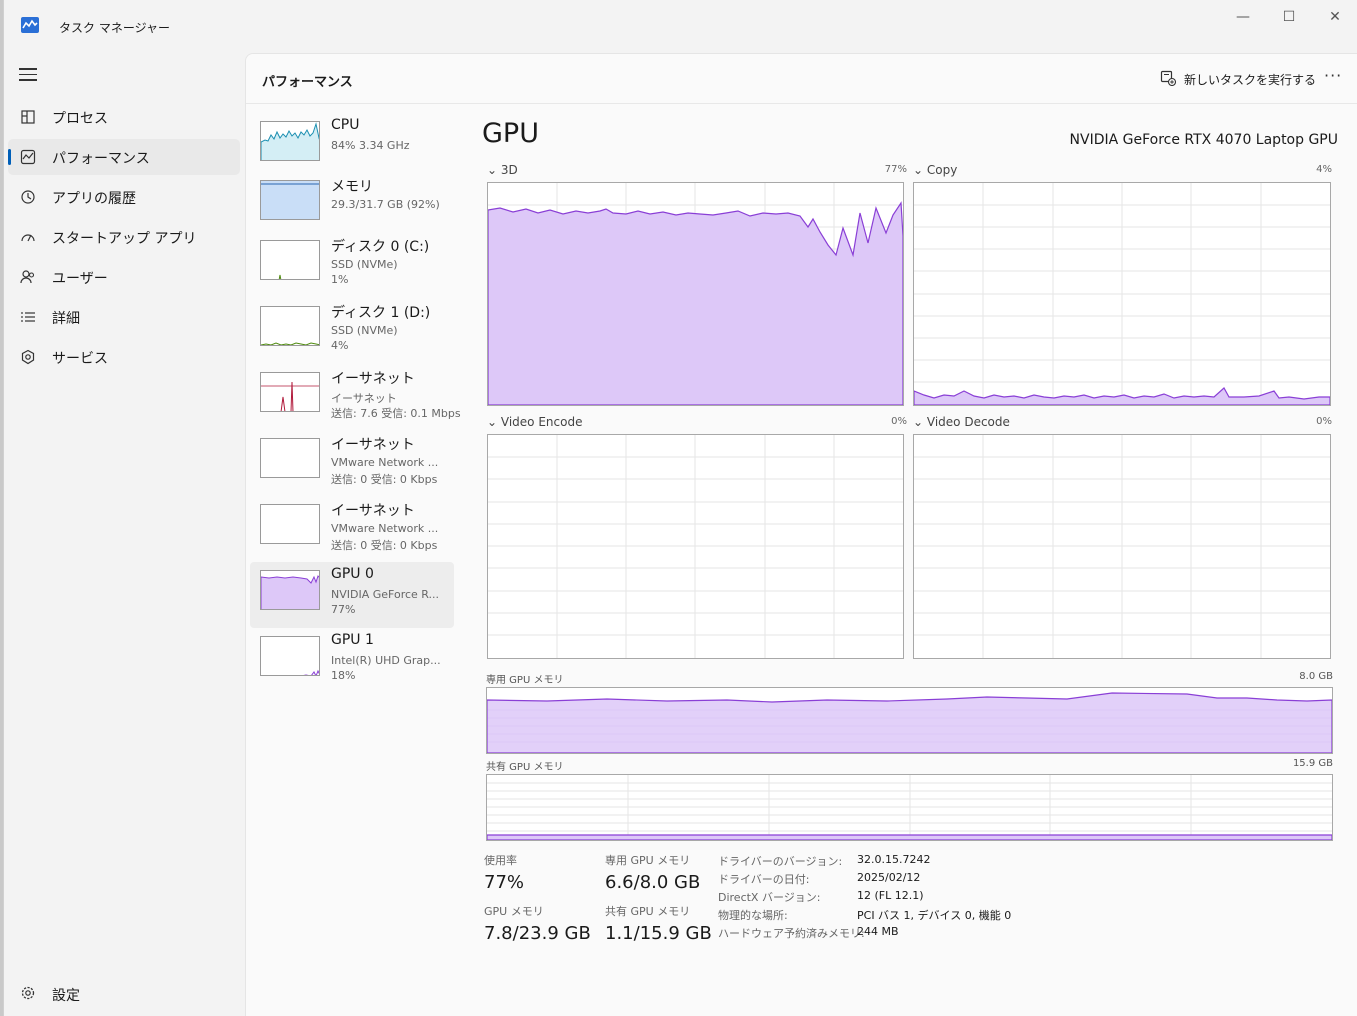 This screenshot has width=1357, height=1016. Describe the element at coordinates (290, 590) in the screenshot. I see `gpu-0-thumbnail-graph` at that location.